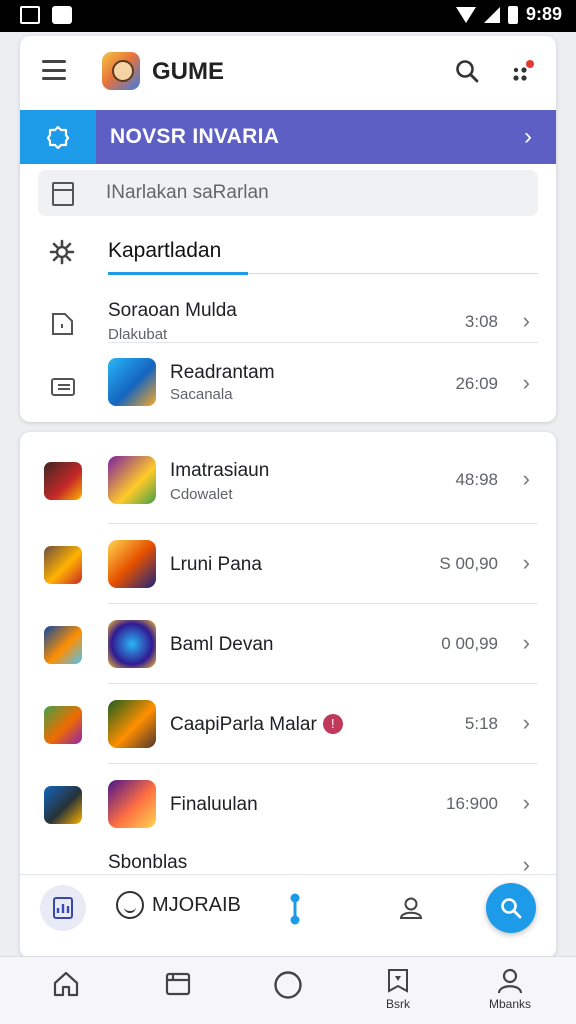 The width and height of the screenshot is (576, 1024). I want to click on list-item-subtitle: Dlakubat, so click(138, 334).